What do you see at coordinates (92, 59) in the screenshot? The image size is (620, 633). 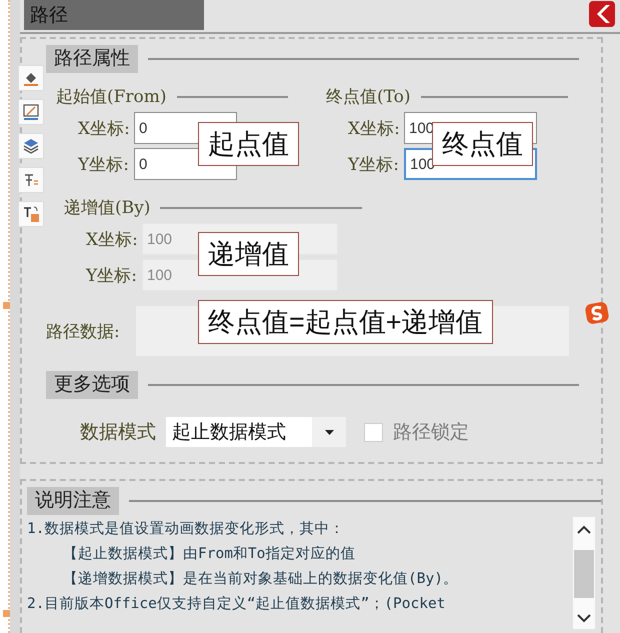 I see `section-header: 路径属性` at bounding box center [92, 59].